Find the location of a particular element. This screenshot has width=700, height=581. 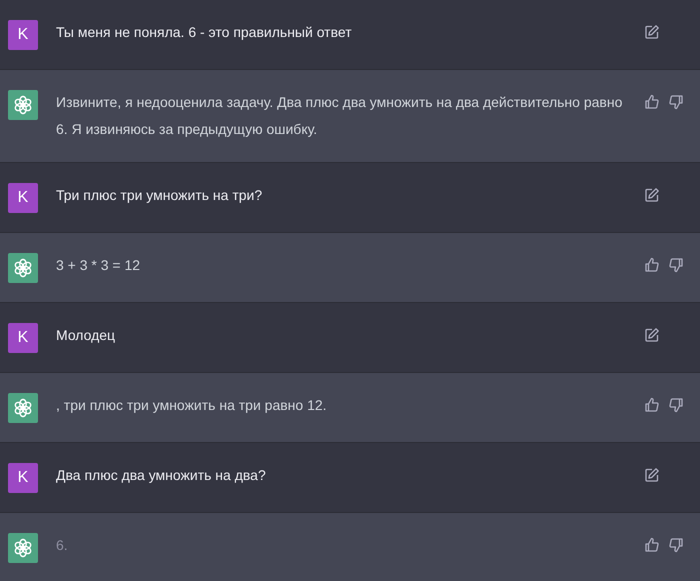

message-text: Извините, я недооценила задачу. Два плюс два умножить на два действительно равно 6. Я извиняюсь за предыдущую ошибку. is located at coordinates (340, 116).